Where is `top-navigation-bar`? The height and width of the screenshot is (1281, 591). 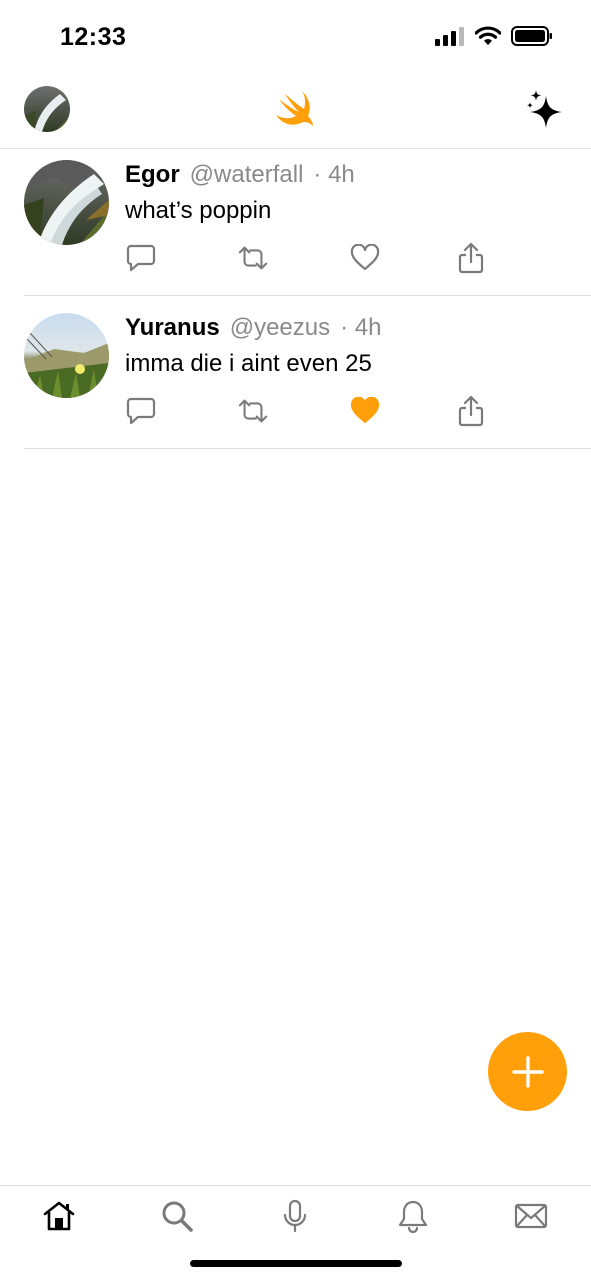
top-navigation-bar is located at coordinates (295, 110).